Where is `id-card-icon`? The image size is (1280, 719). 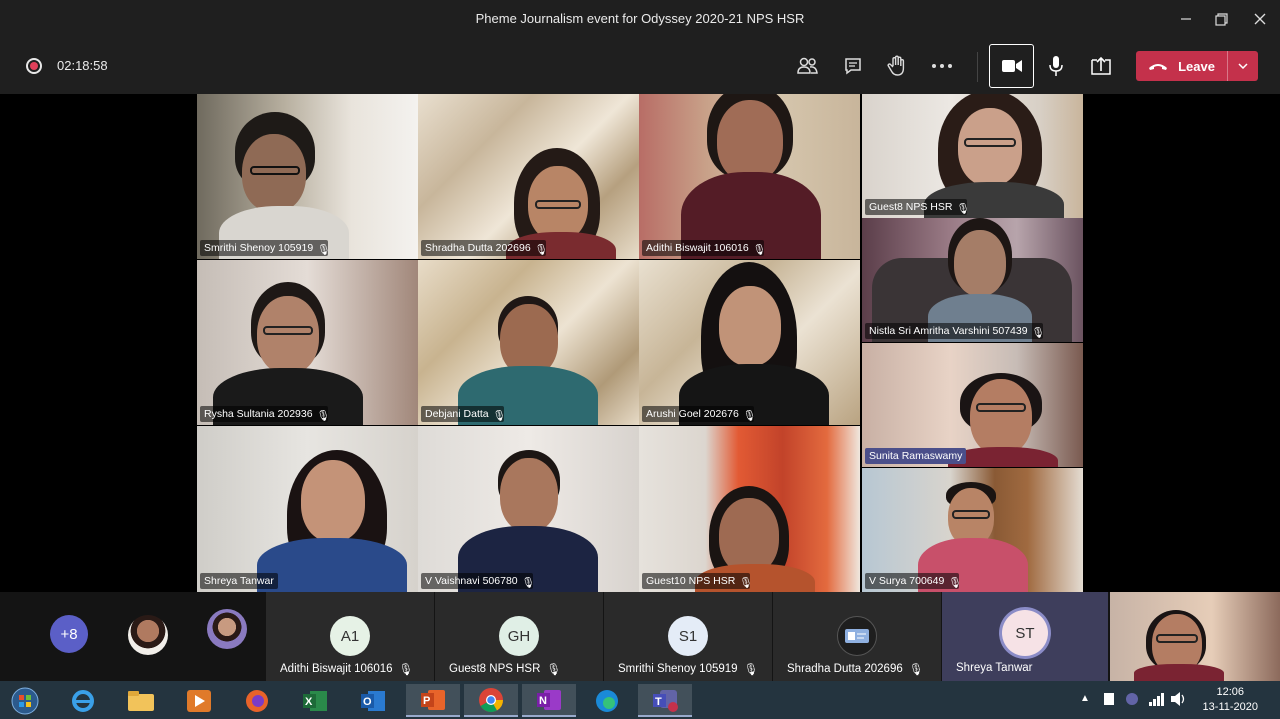
id-card-icon is located at coordinates (857, 636).